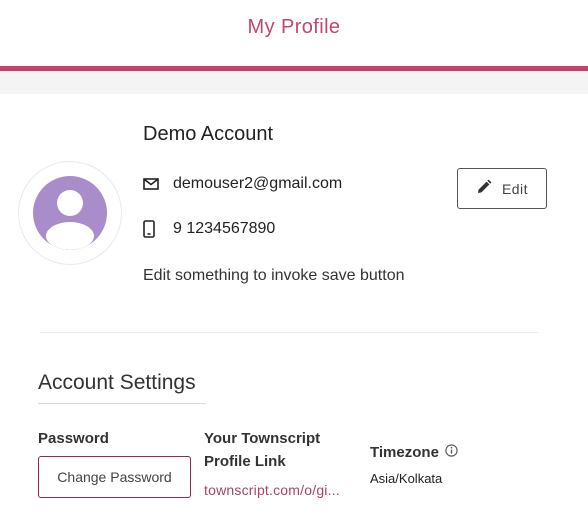 This screenshot has height=531, width=588. What do you see at coordinates (294, 27) in the screenshot?
I see `page-title: My Profile` at bounding box center [294, 27].